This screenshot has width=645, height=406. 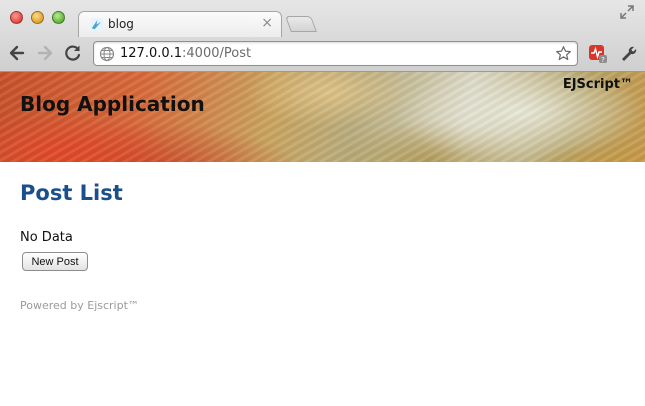 What do you see at coordinates (121, 24) in the screenshot?
I see `tab-title: blog` at bounding box center [121, 24].